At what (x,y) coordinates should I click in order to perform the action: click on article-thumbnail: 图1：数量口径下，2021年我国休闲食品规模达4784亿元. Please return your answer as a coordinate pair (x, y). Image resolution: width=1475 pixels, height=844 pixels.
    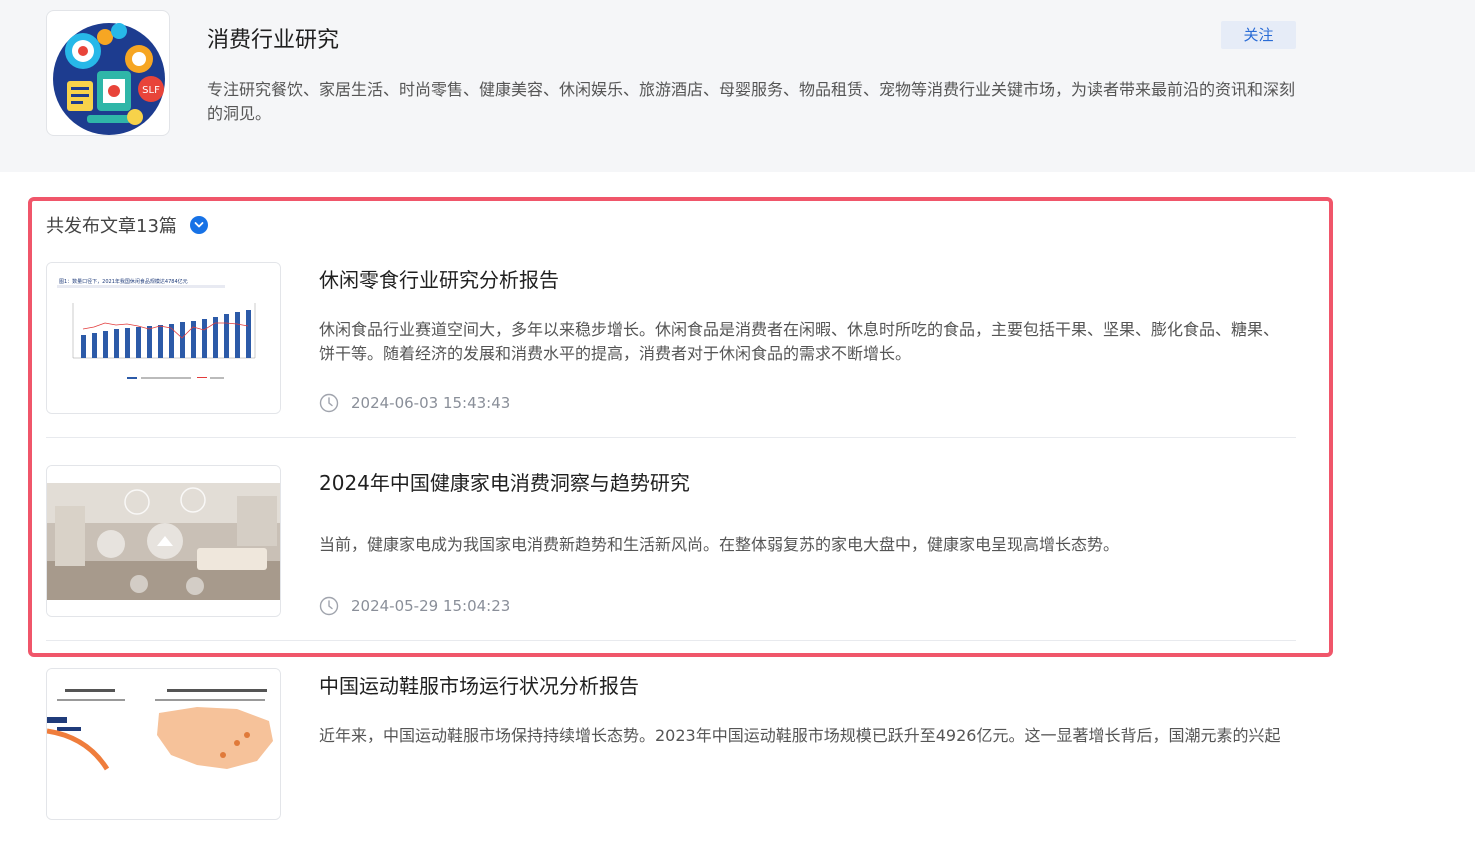
    Looking at the image, I should click on (163, 338).